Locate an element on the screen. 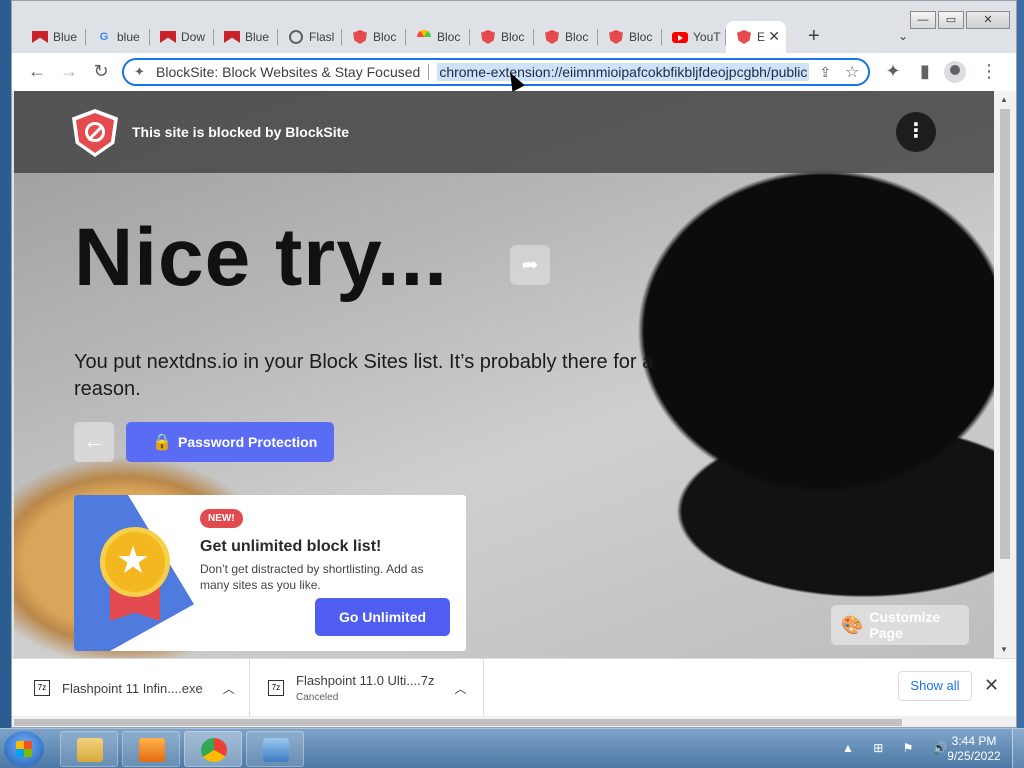  customize-page-button: 🎨 Customize Page is located at coordinates (900, 625).